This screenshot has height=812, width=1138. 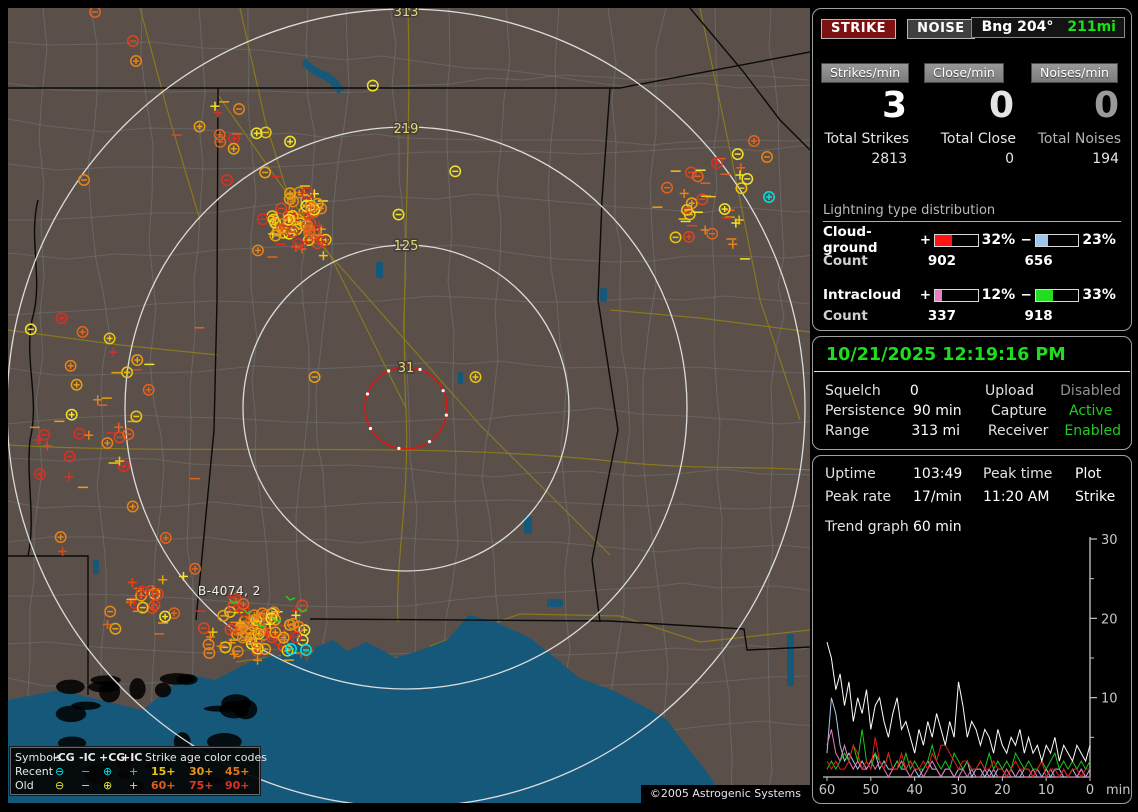 What do you see at coordinates (862, 295) in the screenshot?
I see `intracloud-label: Intracloud` at bounding box center [862, 295].